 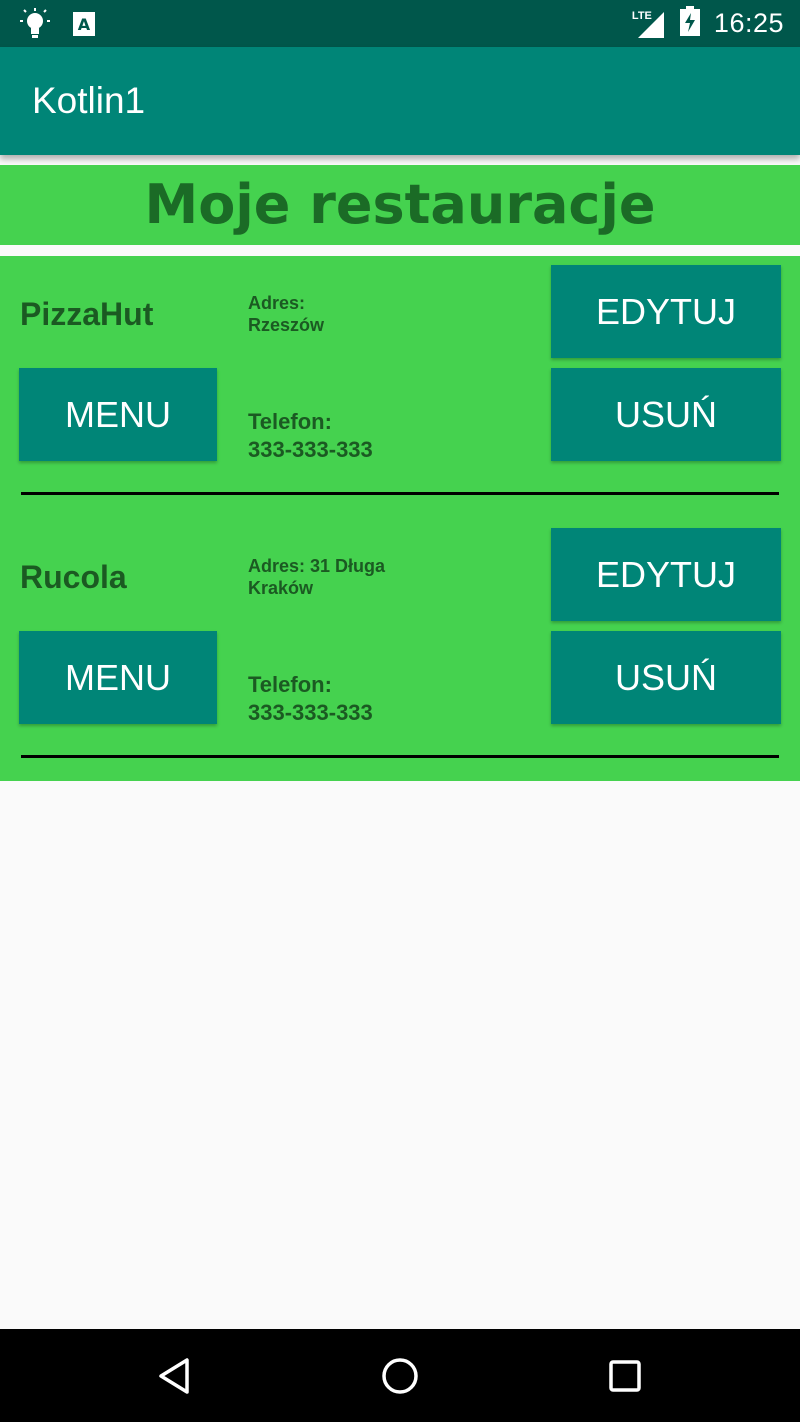 I want to click on navigation-bar, so click(x=400, y=1375).